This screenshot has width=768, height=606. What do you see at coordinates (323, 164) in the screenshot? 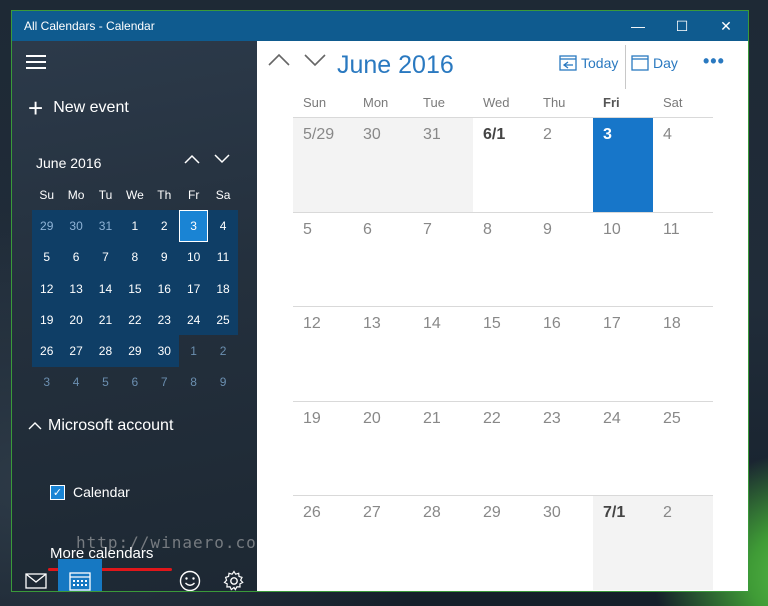
I see `day-cell: 5/29` at bounding box center [323, 164].